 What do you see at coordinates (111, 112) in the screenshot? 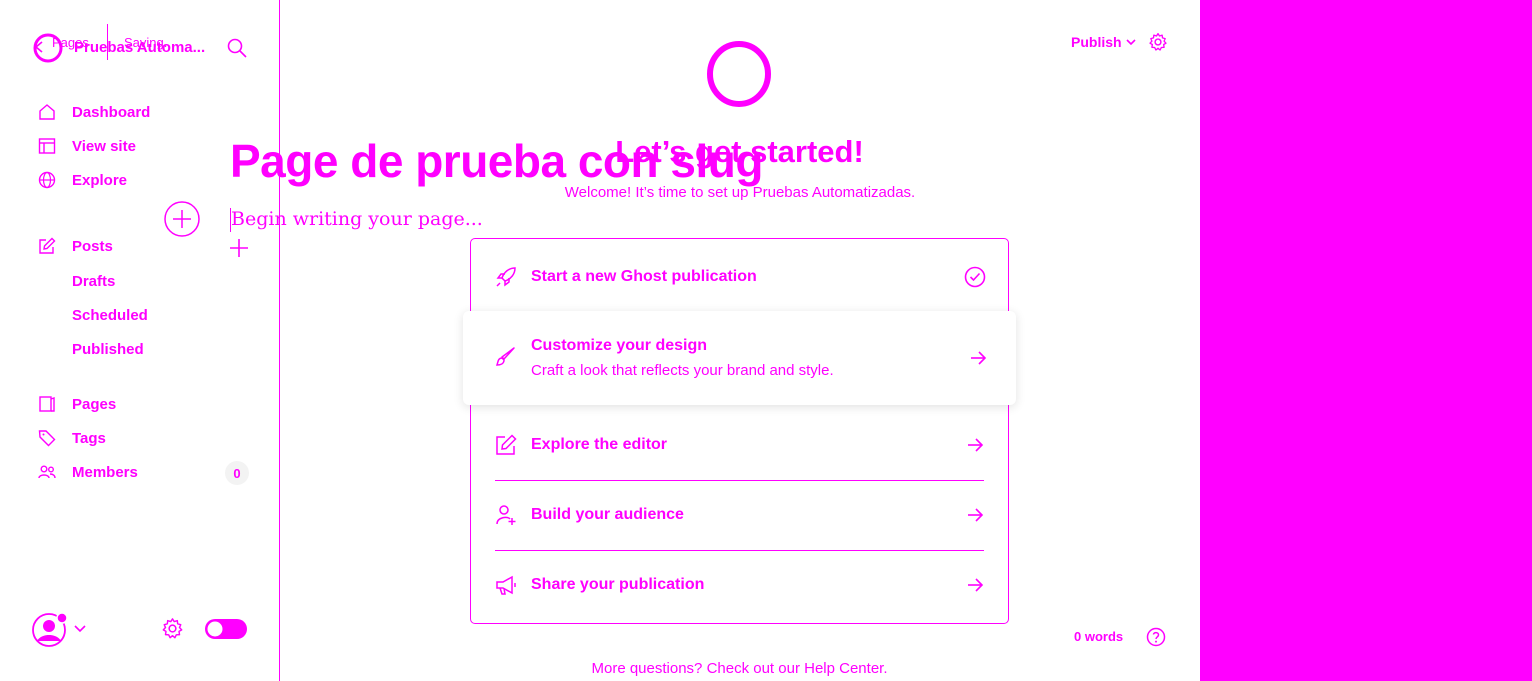
I see `nav-dashboard-label: Dashboard` at bounding box center [111, 112].